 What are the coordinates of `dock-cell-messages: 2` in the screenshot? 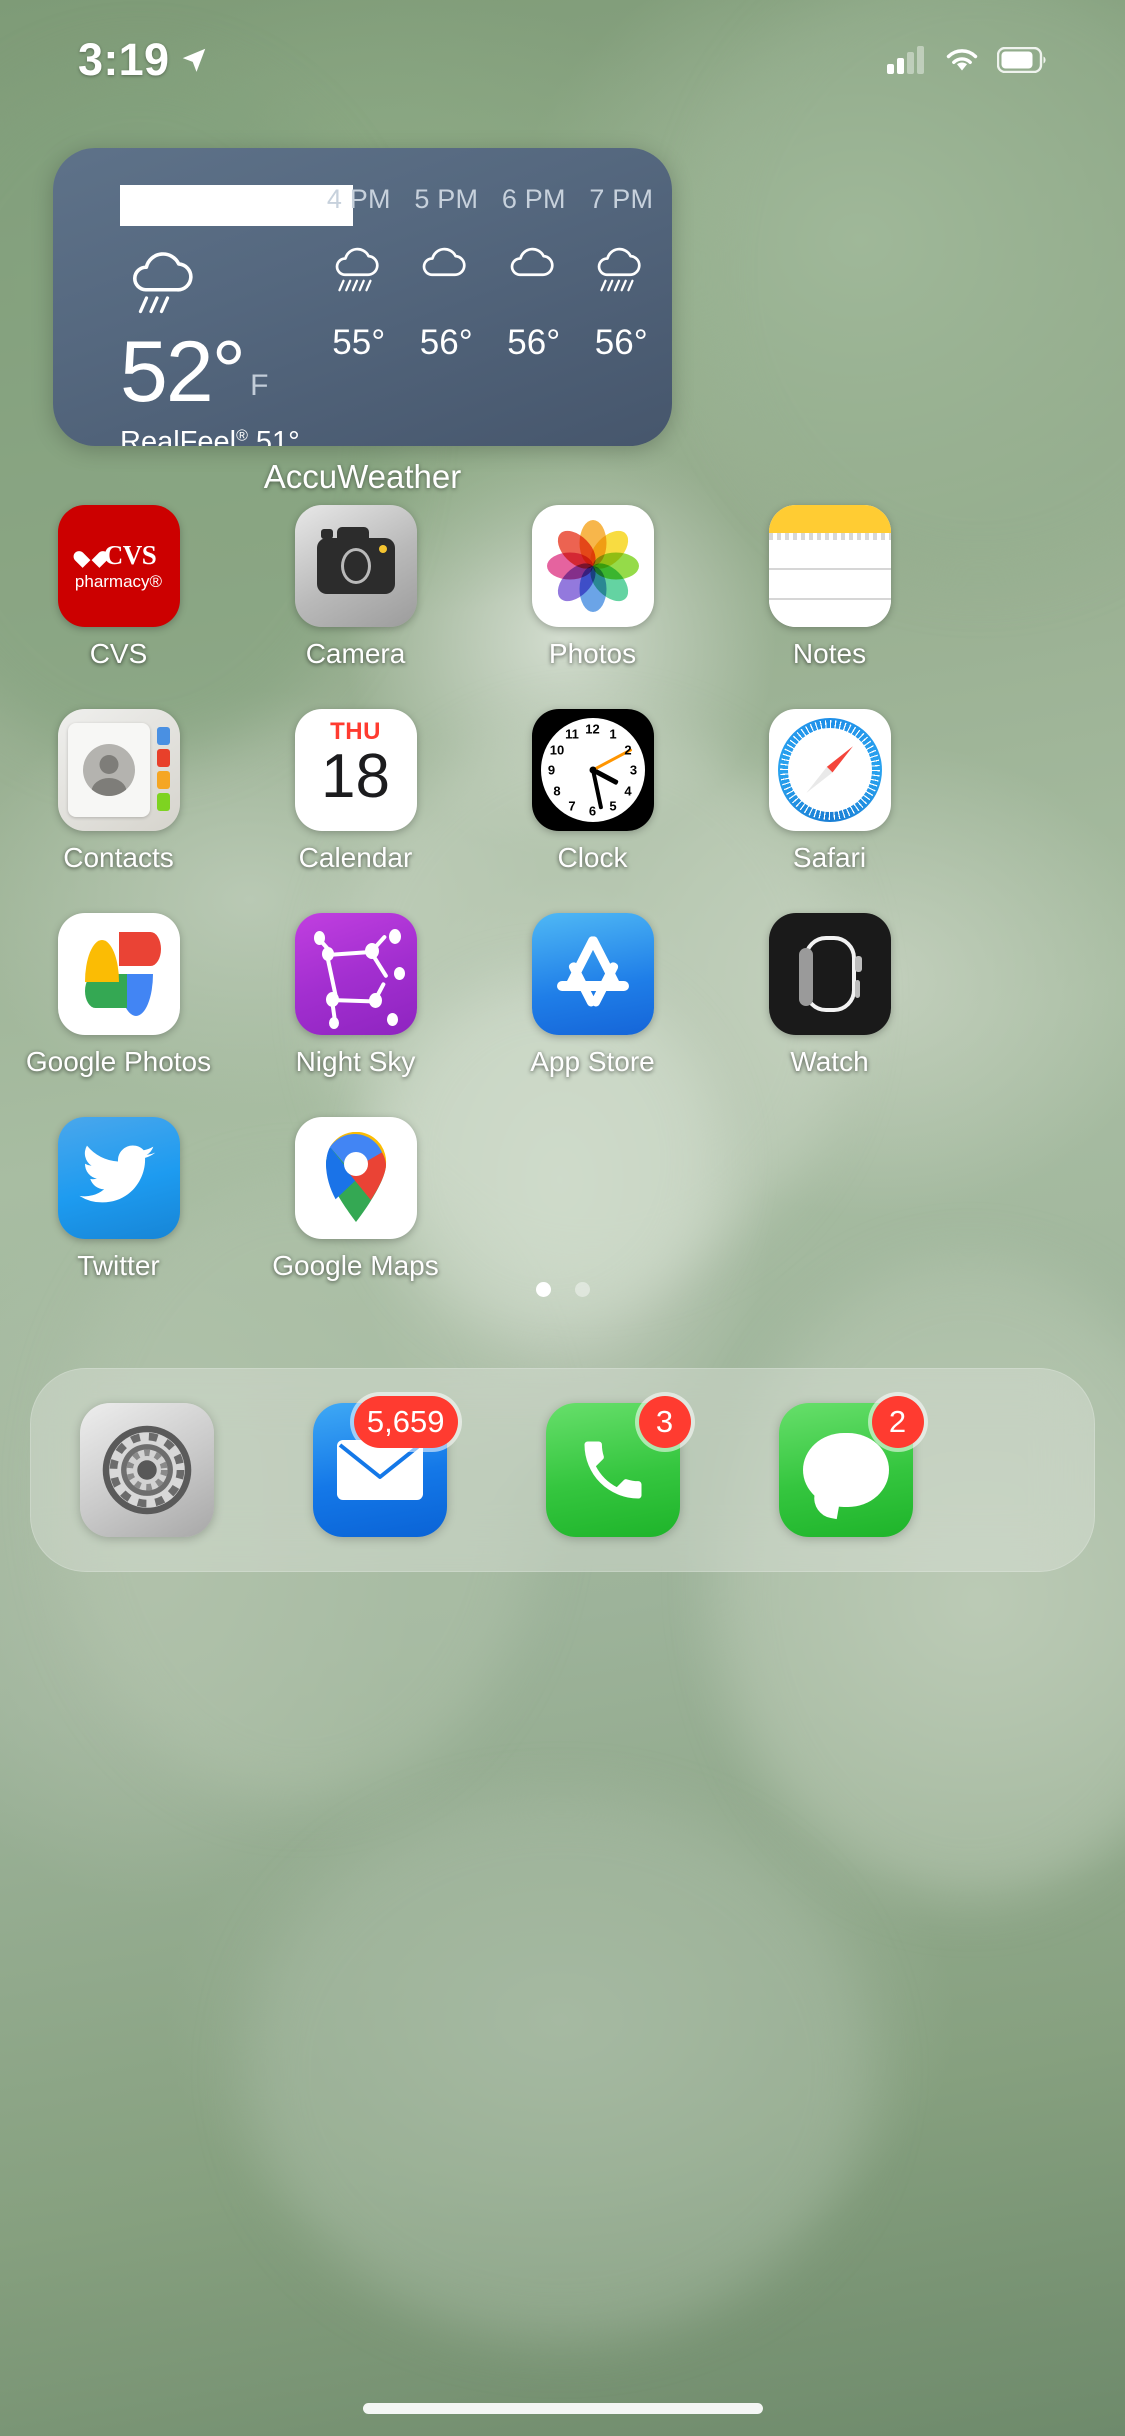 It's located at (846, 1466).